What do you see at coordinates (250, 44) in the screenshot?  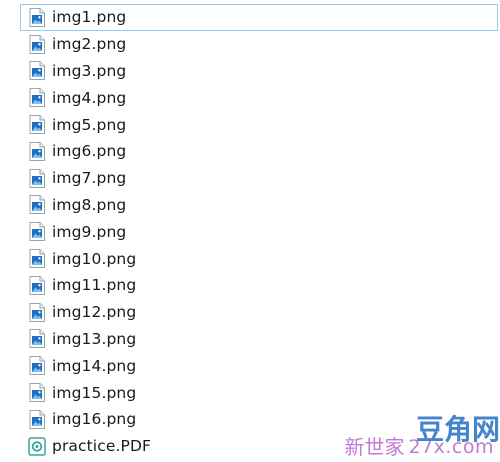 I see `file-list-item: img2.png` at bounding box center [250, 44].